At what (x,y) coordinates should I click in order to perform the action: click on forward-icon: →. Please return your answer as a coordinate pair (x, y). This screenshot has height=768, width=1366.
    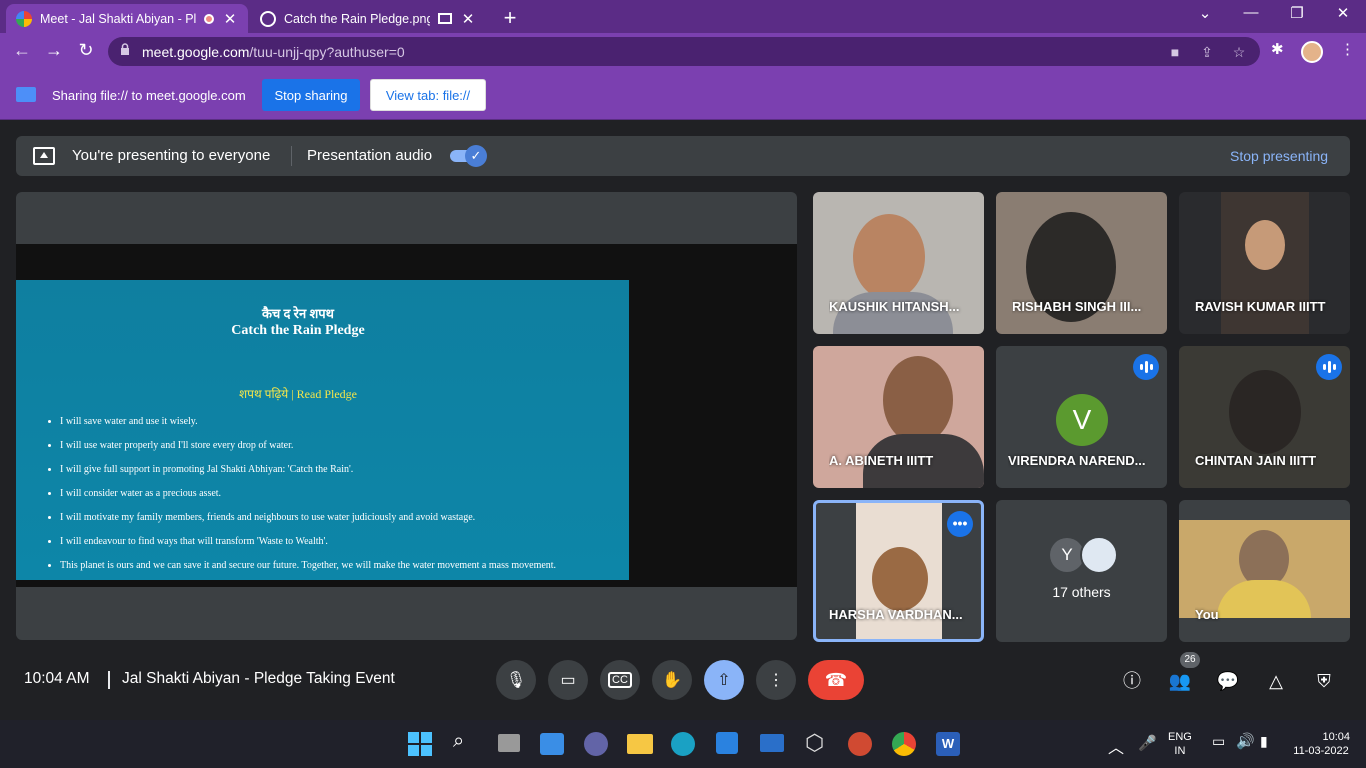
    Looking at the image, I should click on (54, 50).